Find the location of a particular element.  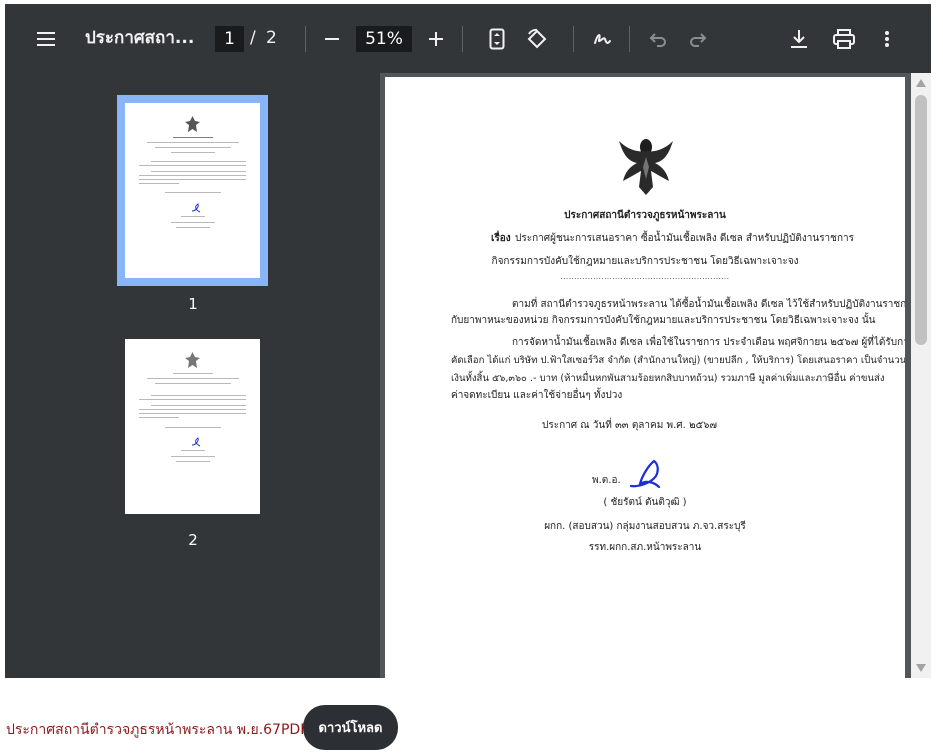

scrollbar is located at coordinates (921, 375).